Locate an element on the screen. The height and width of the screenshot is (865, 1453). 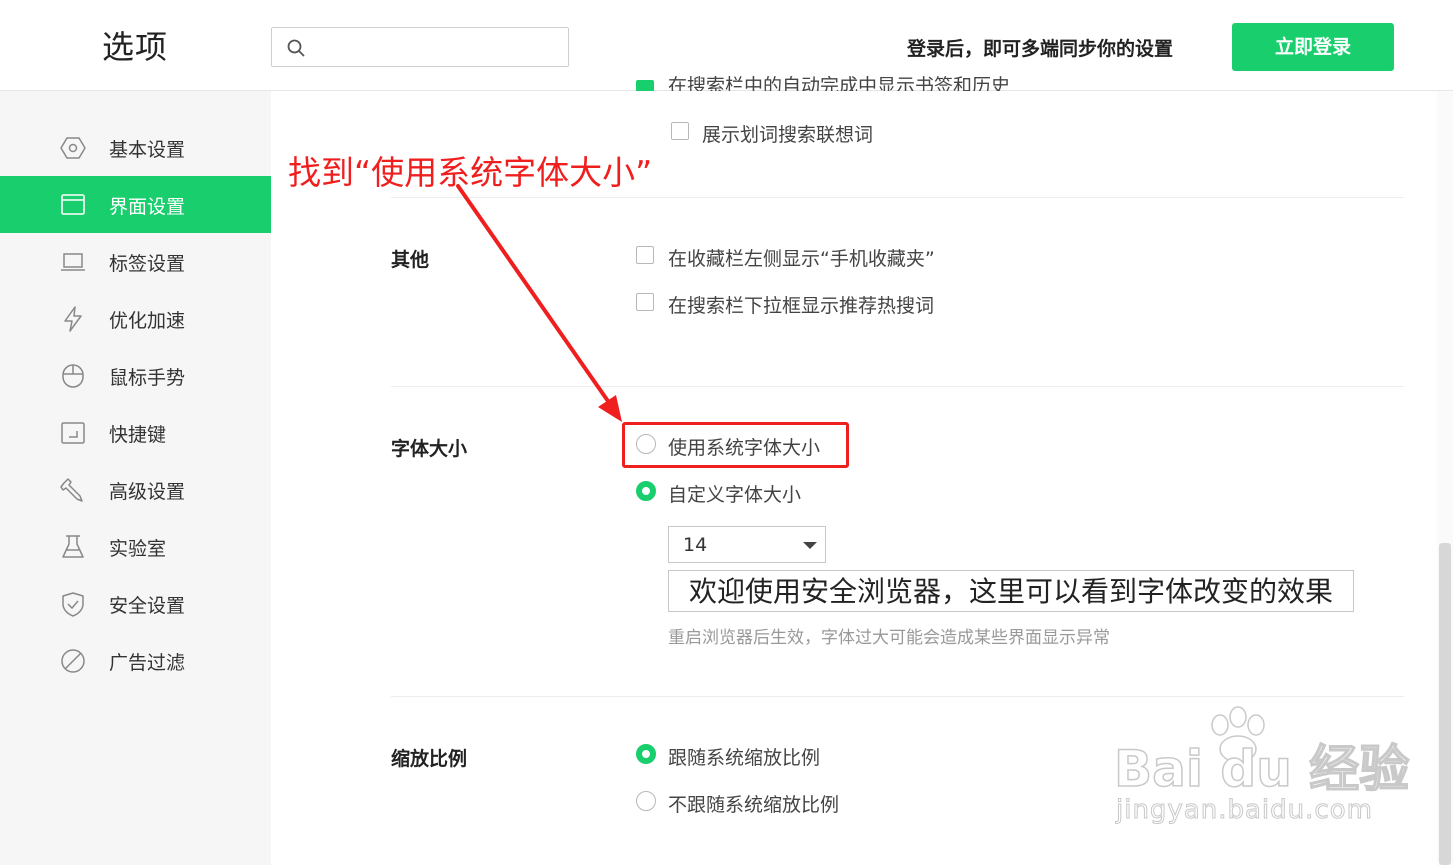
sidebar-item-basic-settings: 基本设置 is located at coordinates (135, 147).